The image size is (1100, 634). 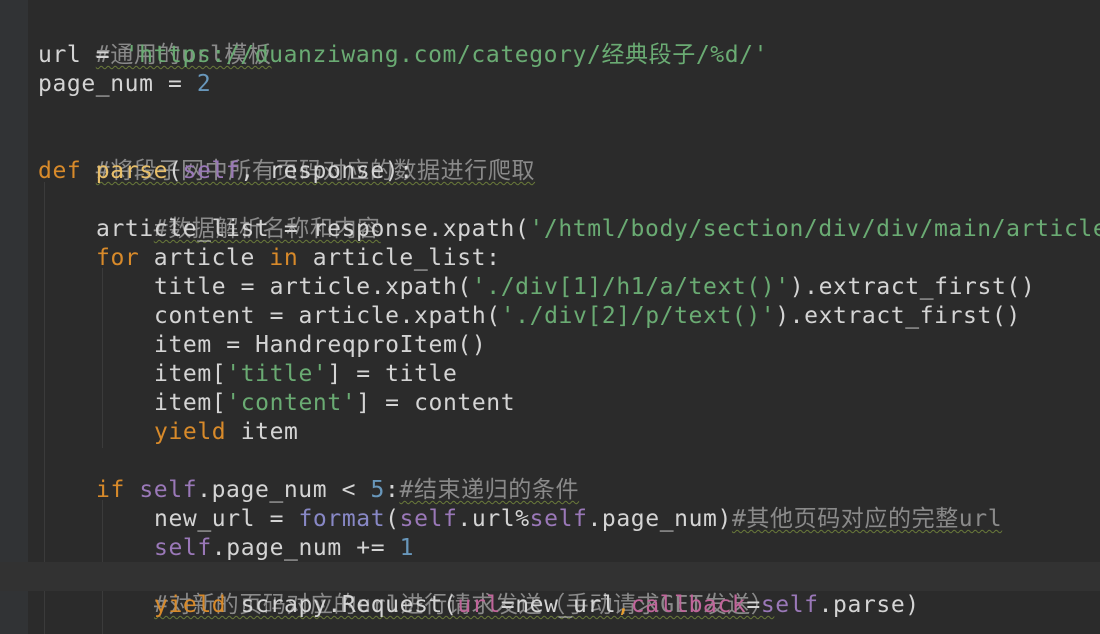 I want to click on code-function-name: parse, so click(x=132, y=171).